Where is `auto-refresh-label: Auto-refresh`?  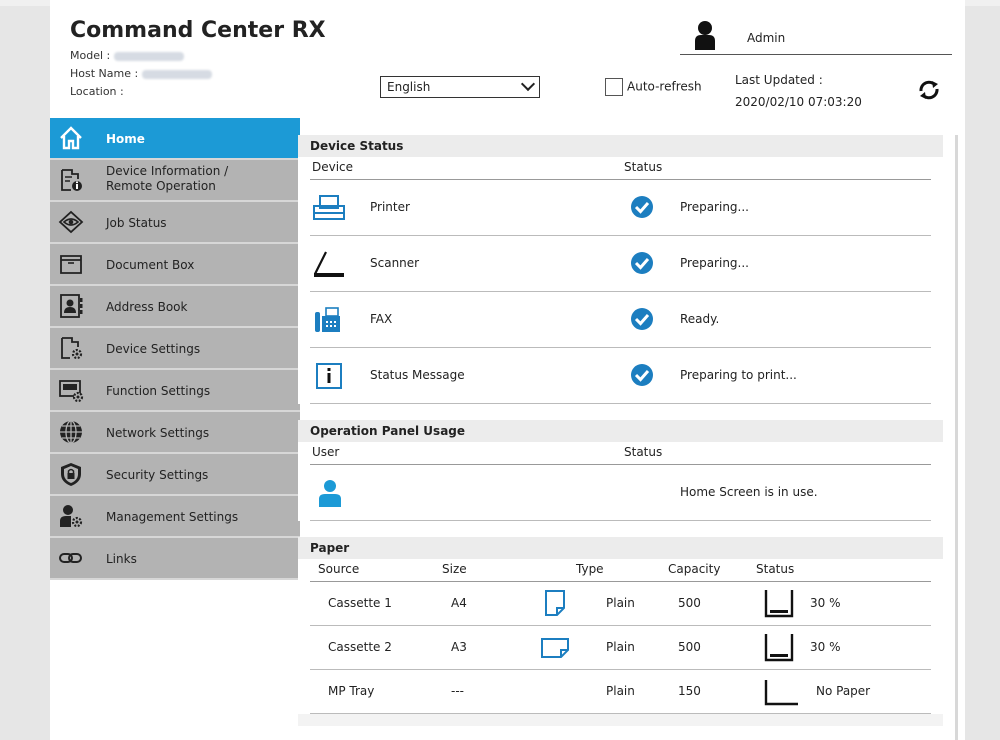 auto-refresh-label: Auto-refresh is located at coordinates (664, 86).